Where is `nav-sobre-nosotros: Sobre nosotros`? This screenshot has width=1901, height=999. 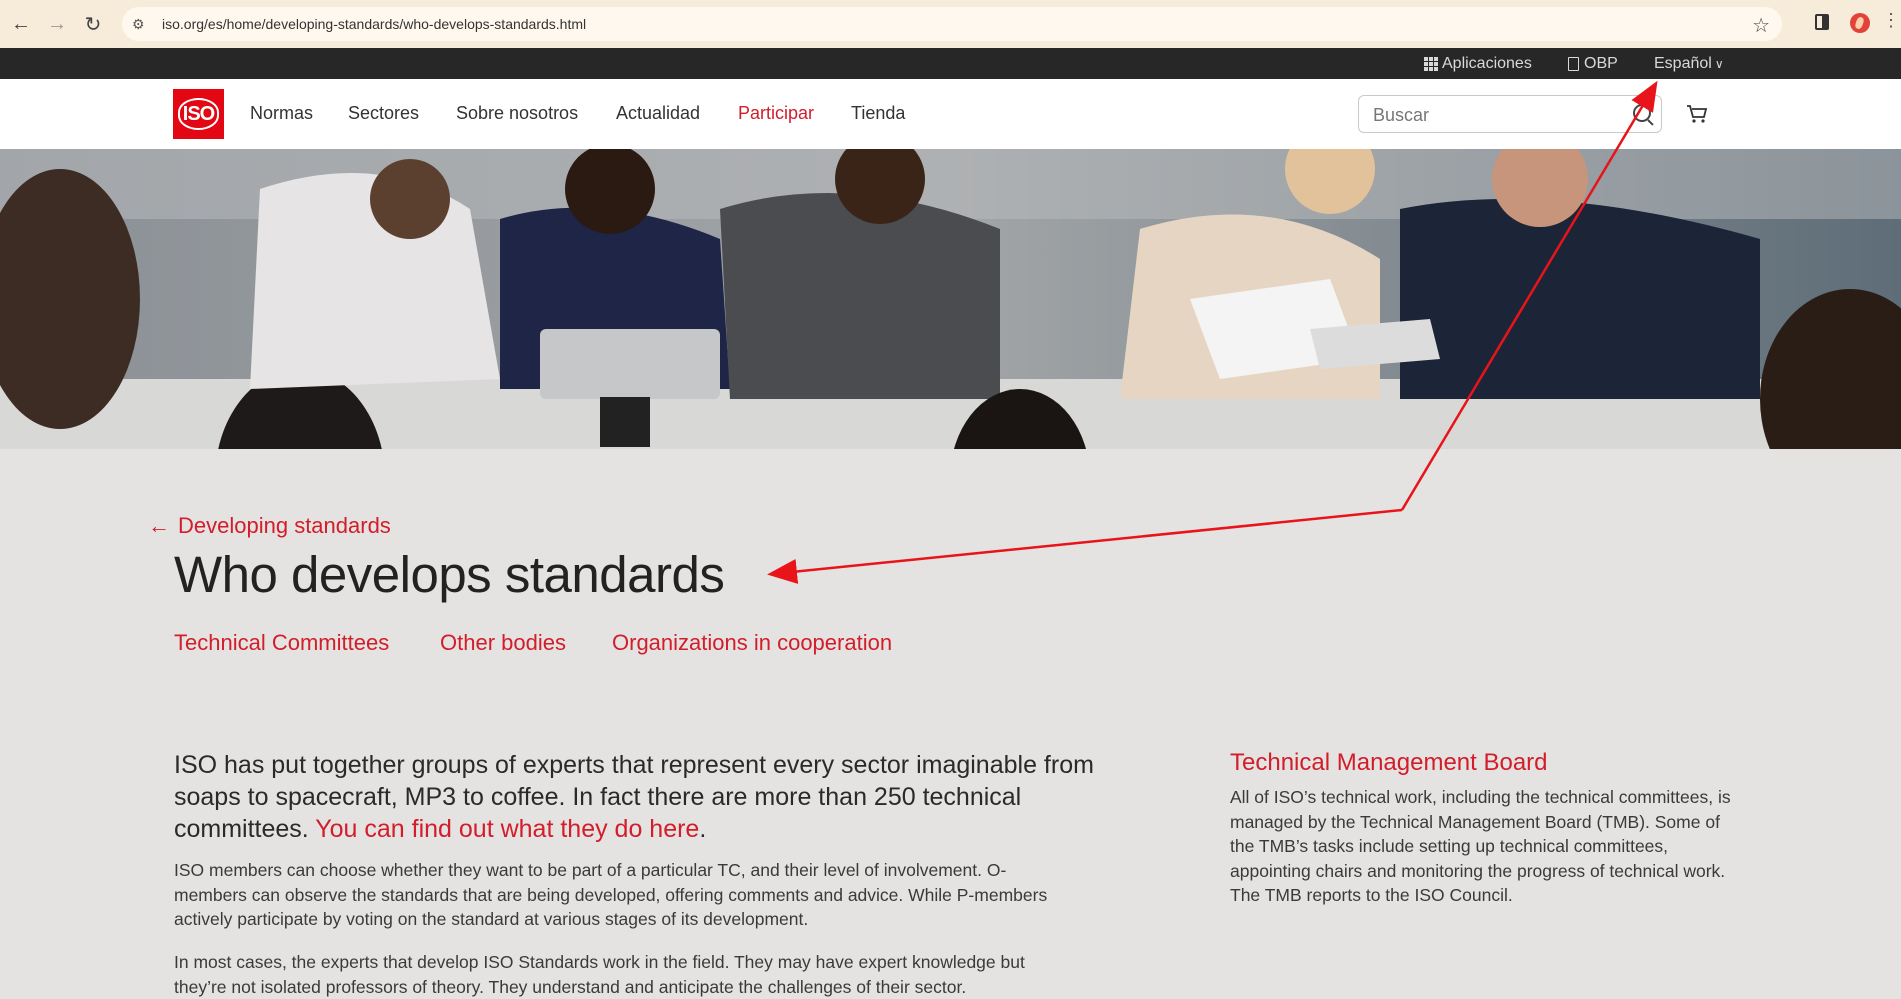
nav-sobre-nosotros: Sobre nosotros is located at coordinates (517, 113).